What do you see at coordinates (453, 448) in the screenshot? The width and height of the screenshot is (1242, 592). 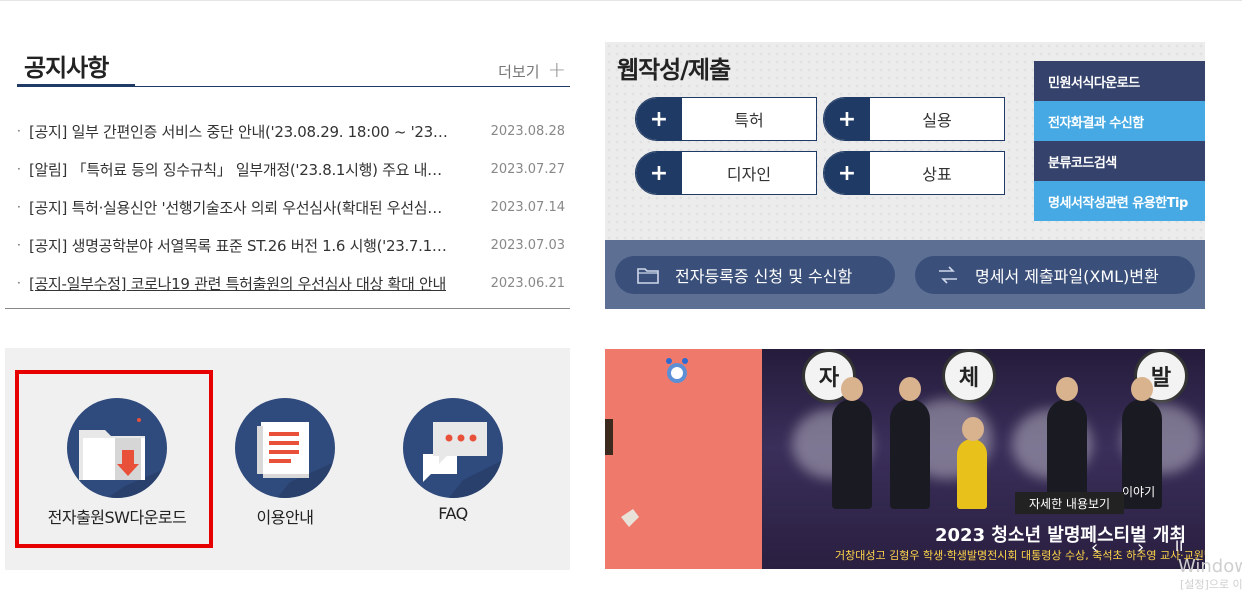 I see `chat-bubble-icon` at bounding box center [453, 448].